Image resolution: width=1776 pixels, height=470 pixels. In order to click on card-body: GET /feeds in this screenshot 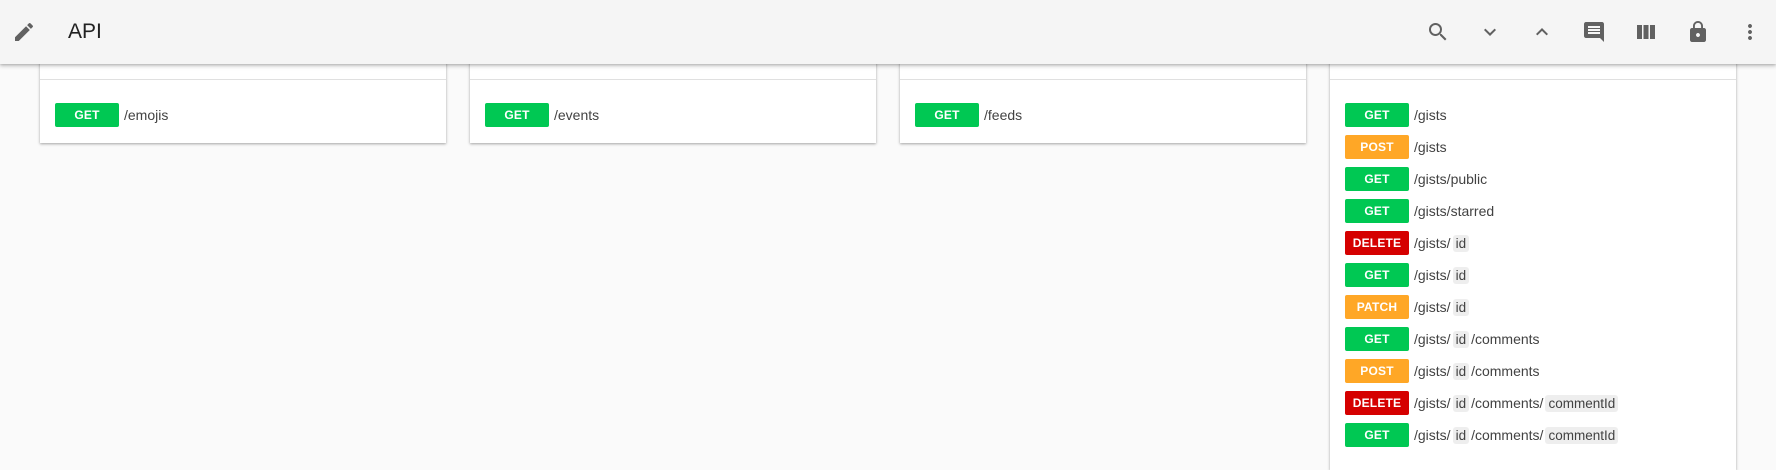, I will do `click(1103, 112)`.